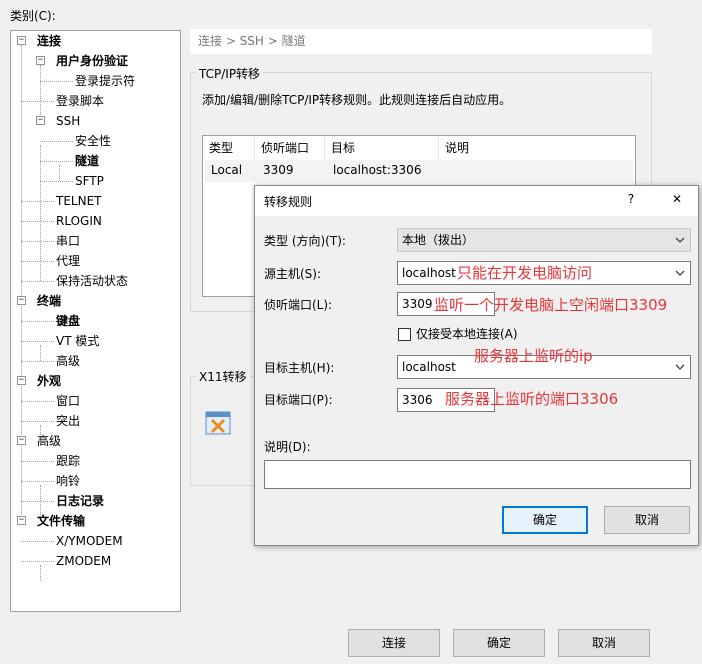 The width and height of the screenshot is (702, 664). I want to click on tcp-group-description: 添加/编辑/删除TCP/IP转移规则。此规则连接后自动应用。, so click(357, 100).